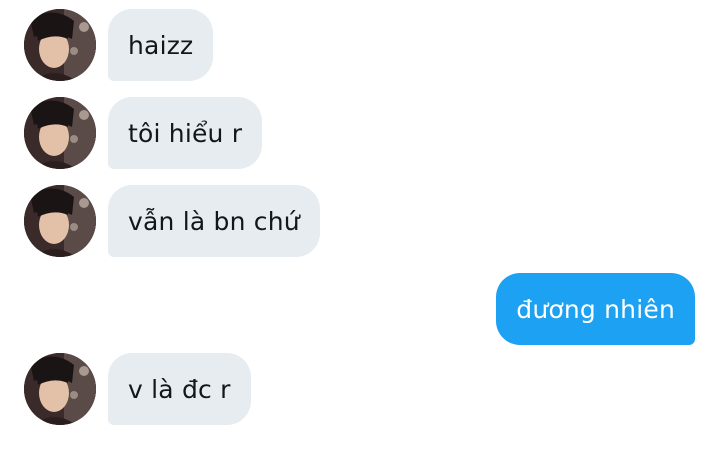  I want to click on incoming-message-bubble: tôi hiểu r, so click(185, 133).